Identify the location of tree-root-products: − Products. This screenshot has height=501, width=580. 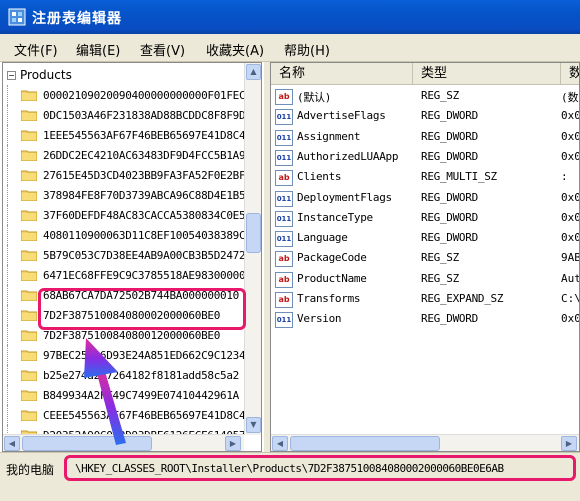
(39, 75).